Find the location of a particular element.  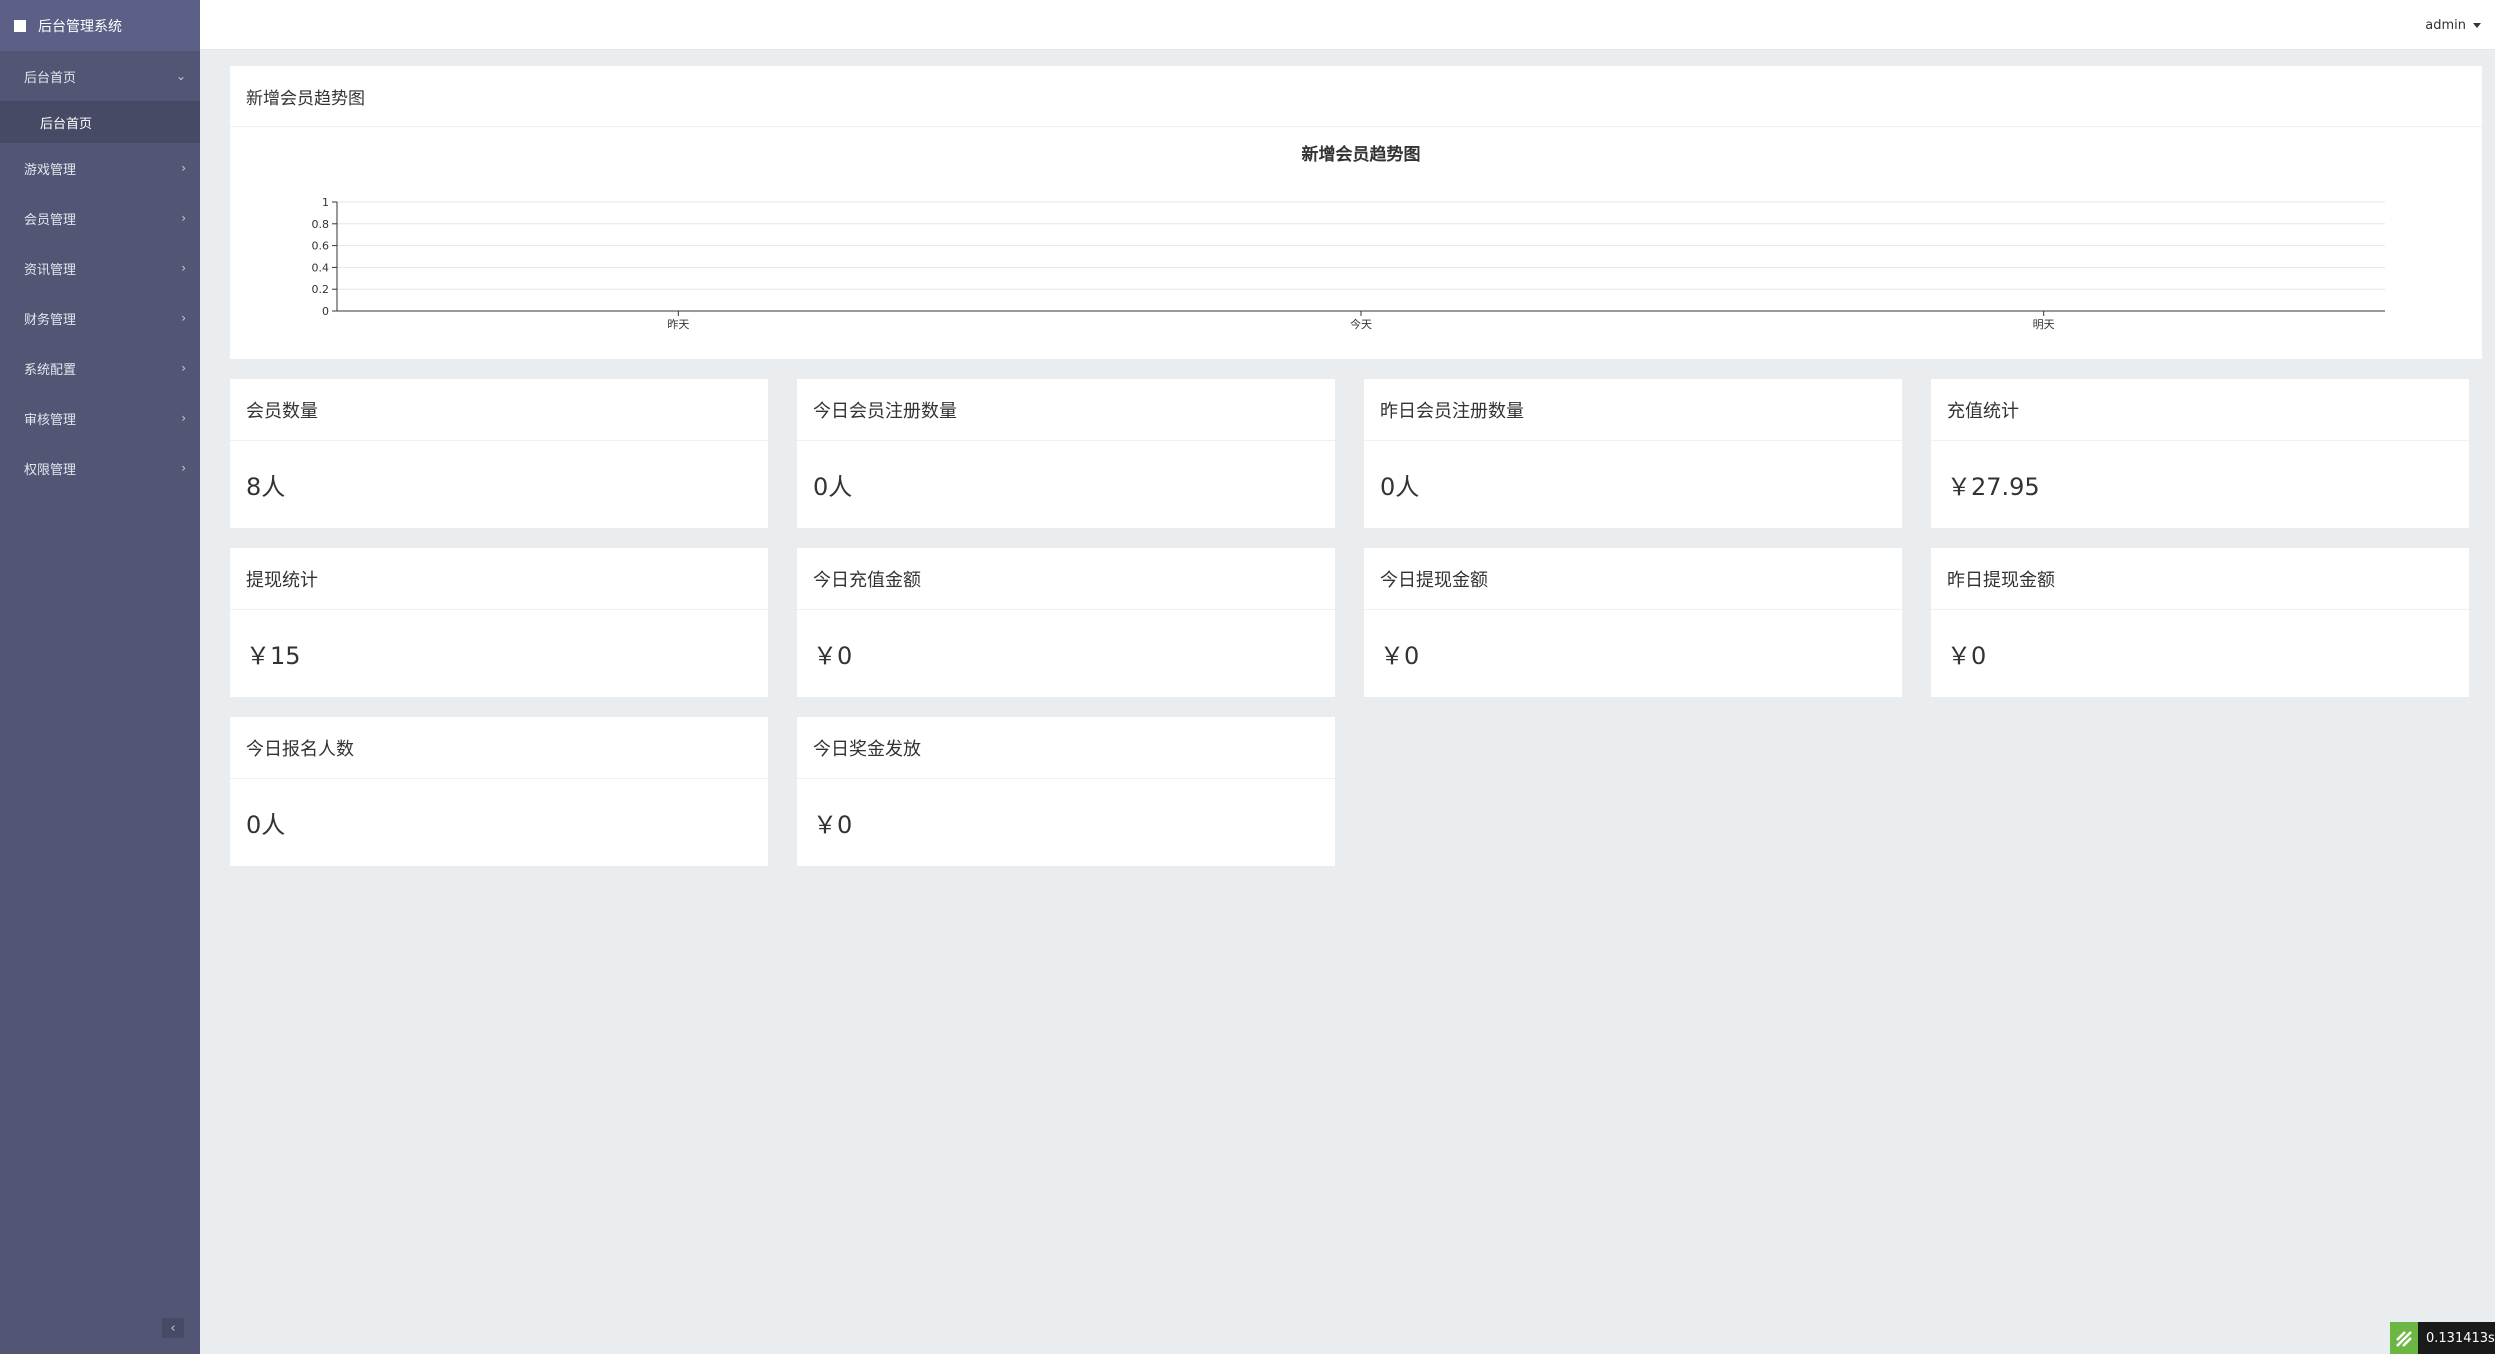

chart-title: 新增会员趋势图 is located at coordinates (1361, 154).